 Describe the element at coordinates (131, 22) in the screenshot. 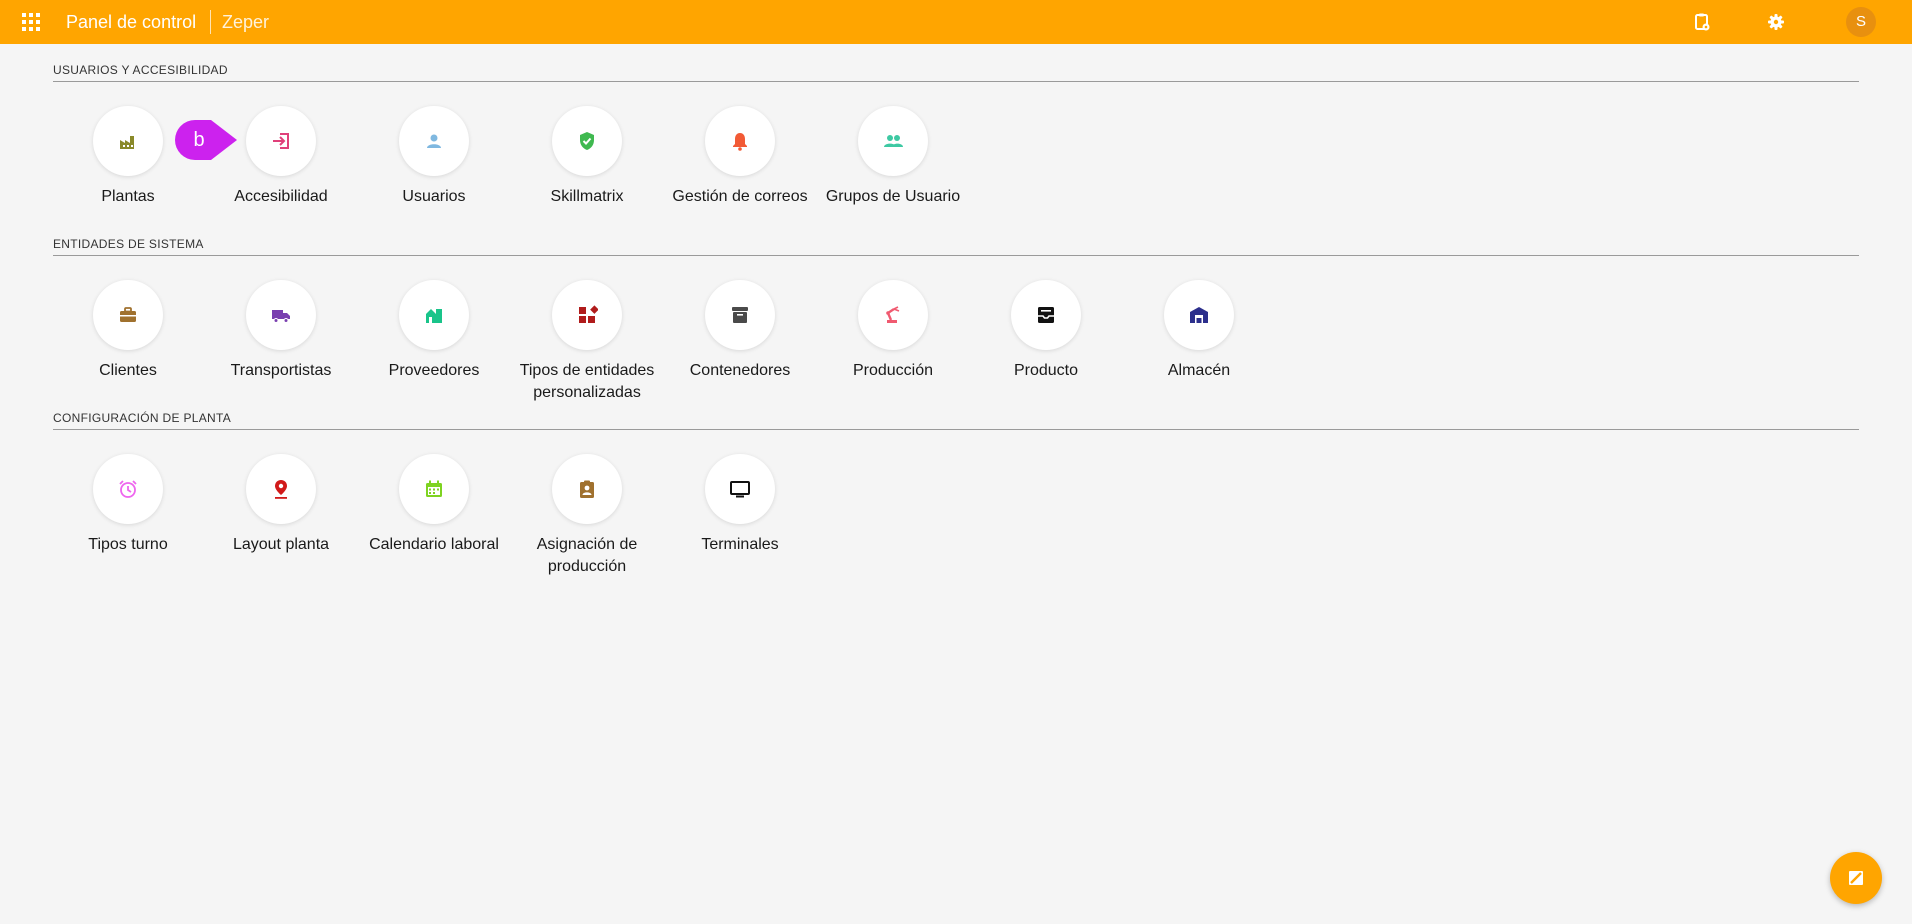

I see `page-title: Panel de control` at that location.